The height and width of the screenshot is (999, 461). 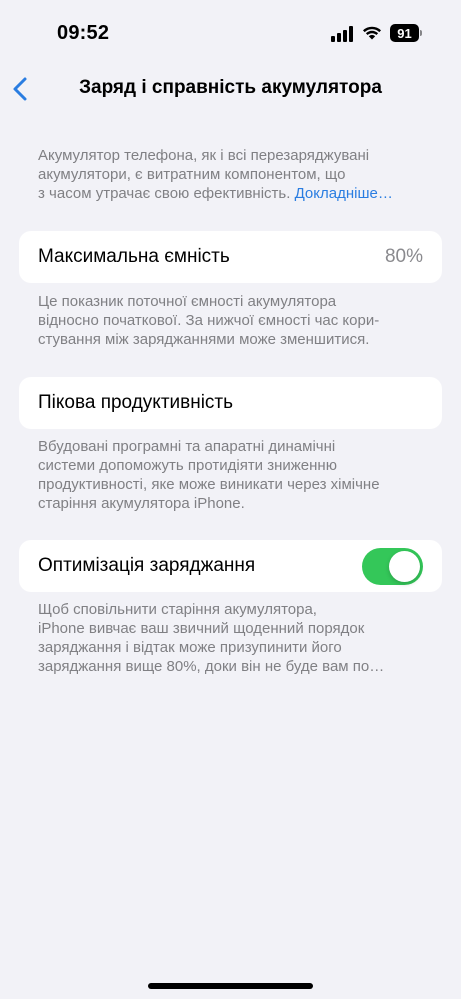 What do you see at coordinates (372, 33) in the screenshot?
I see `wifi-icon` at bounding box center [372, 33].